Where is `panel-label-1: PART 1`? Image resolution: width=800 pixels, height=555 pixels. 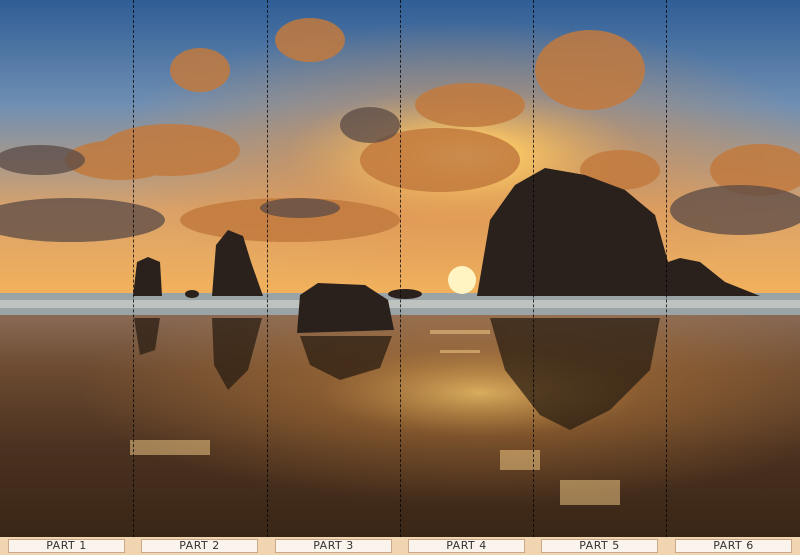 panel-label-1: PART 1 is located at coordinates (66, 546).